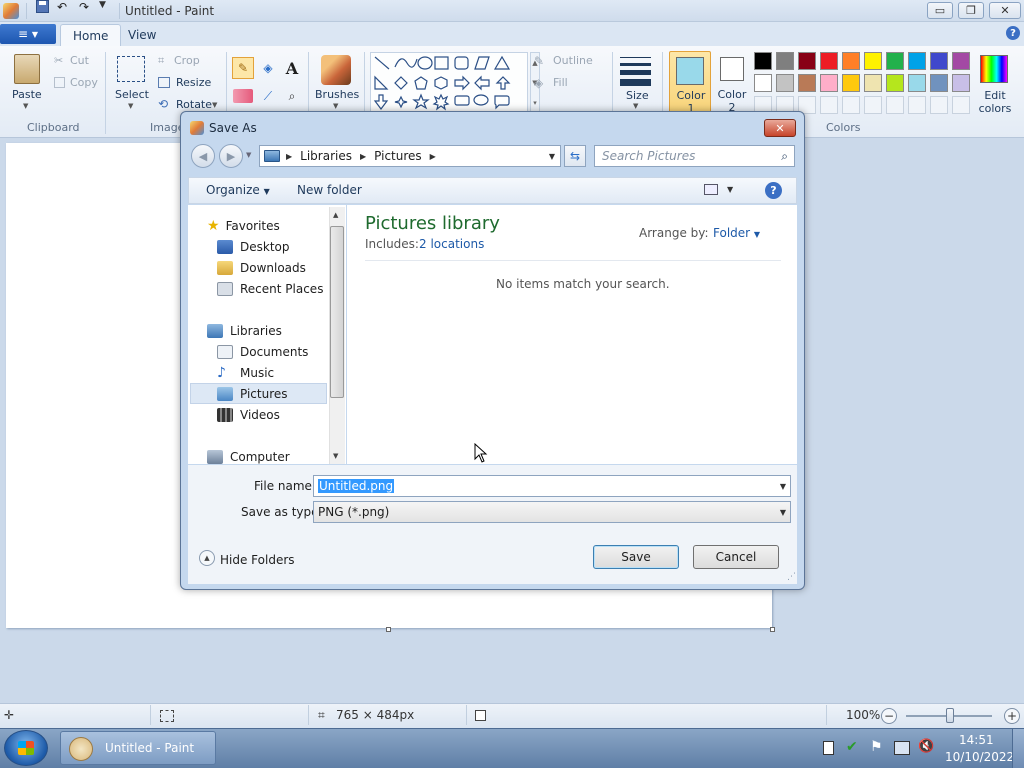 The height and width of the screenshot is (768, 1024). I want to click on copy-button: Copy, so click(84, 82).